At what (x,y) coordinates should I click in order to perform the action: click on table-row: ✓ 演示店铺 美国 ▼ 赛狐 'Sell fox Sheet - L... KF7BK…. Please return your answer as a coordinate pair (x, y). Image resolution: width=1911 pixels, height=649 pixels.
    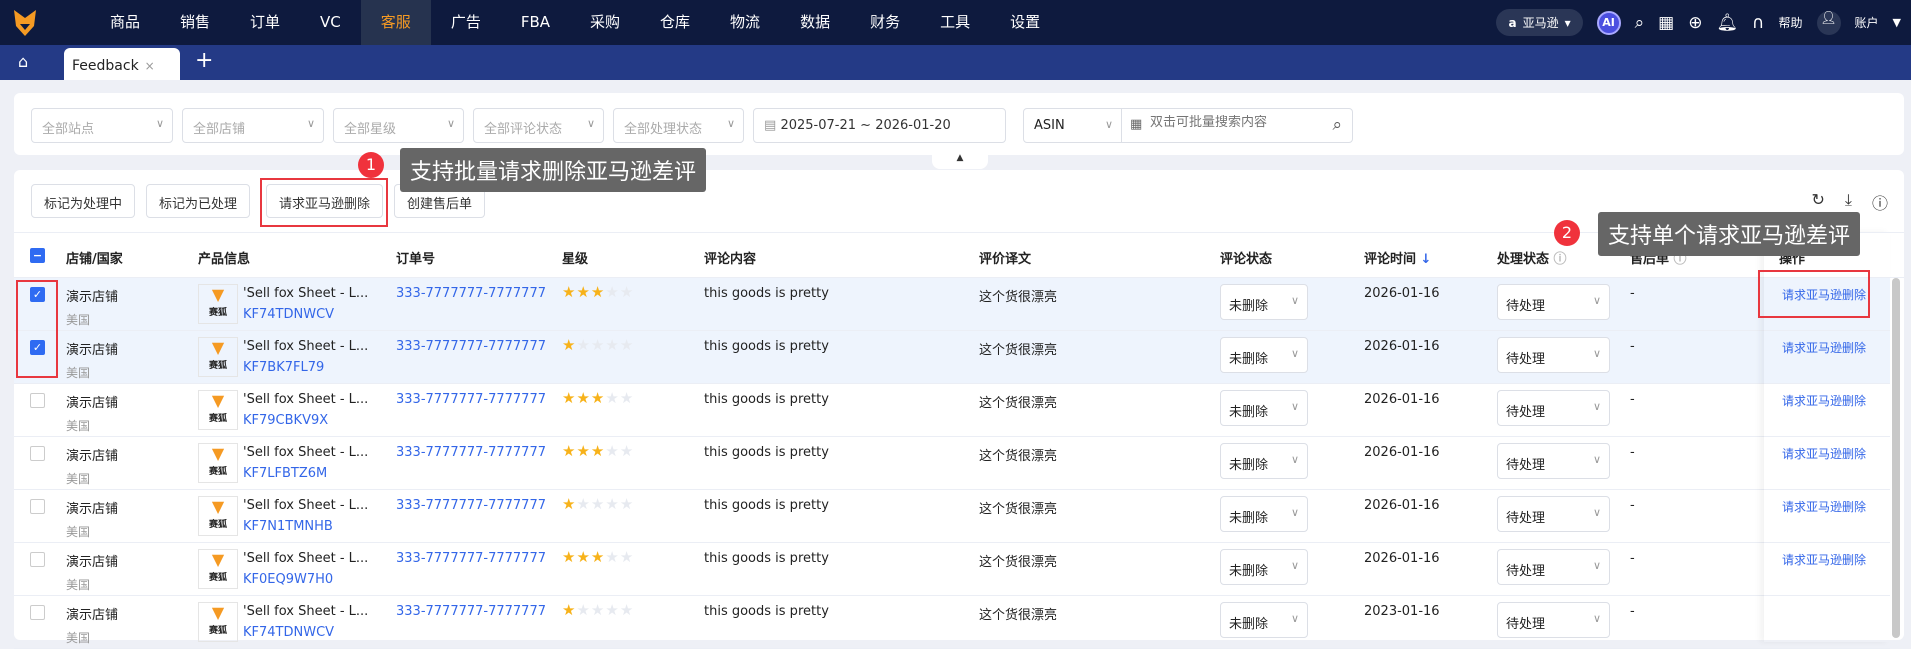
    Looking at the image, I should click on (952, 357).